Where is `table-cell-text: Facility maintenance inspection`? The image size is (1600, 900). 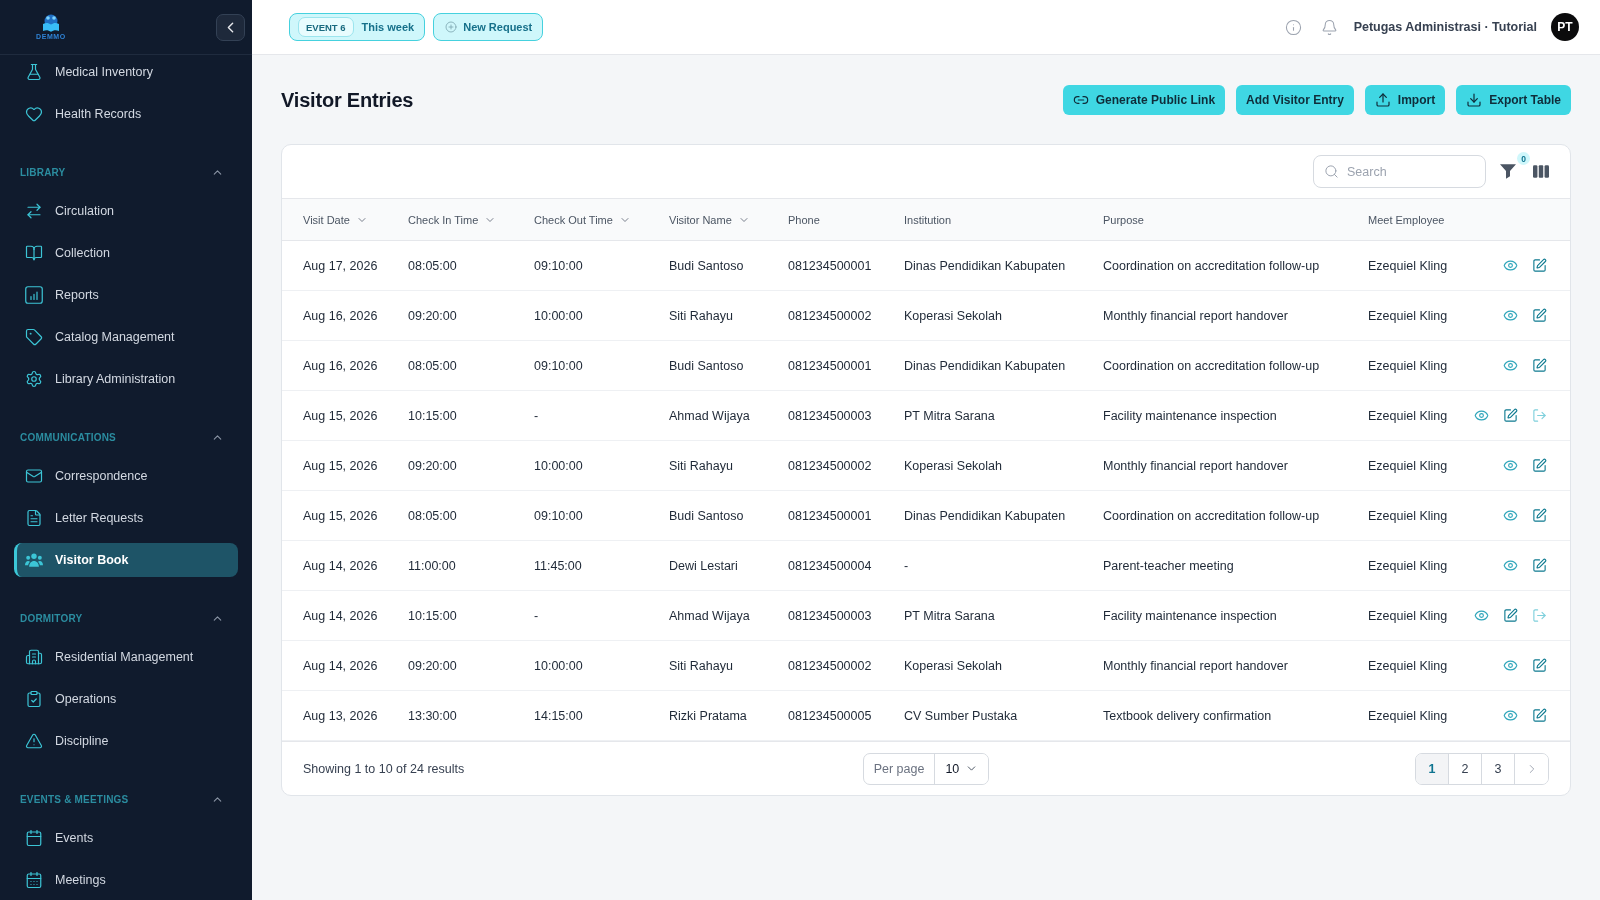 table-cell-text: Facility maintenance inspection is located at coordinates (1190, 415).